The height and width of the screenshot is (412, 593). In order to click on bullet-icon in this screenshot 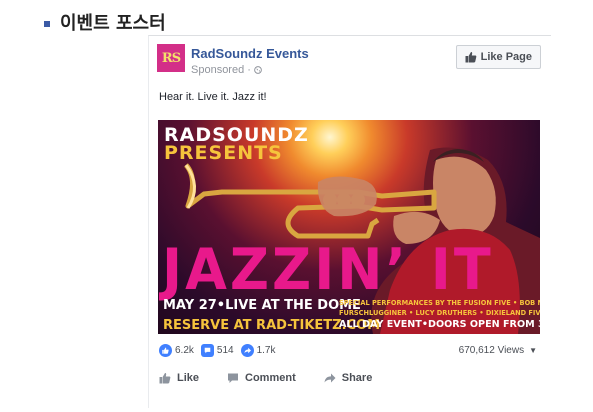, I will do `click(47, 23)`.